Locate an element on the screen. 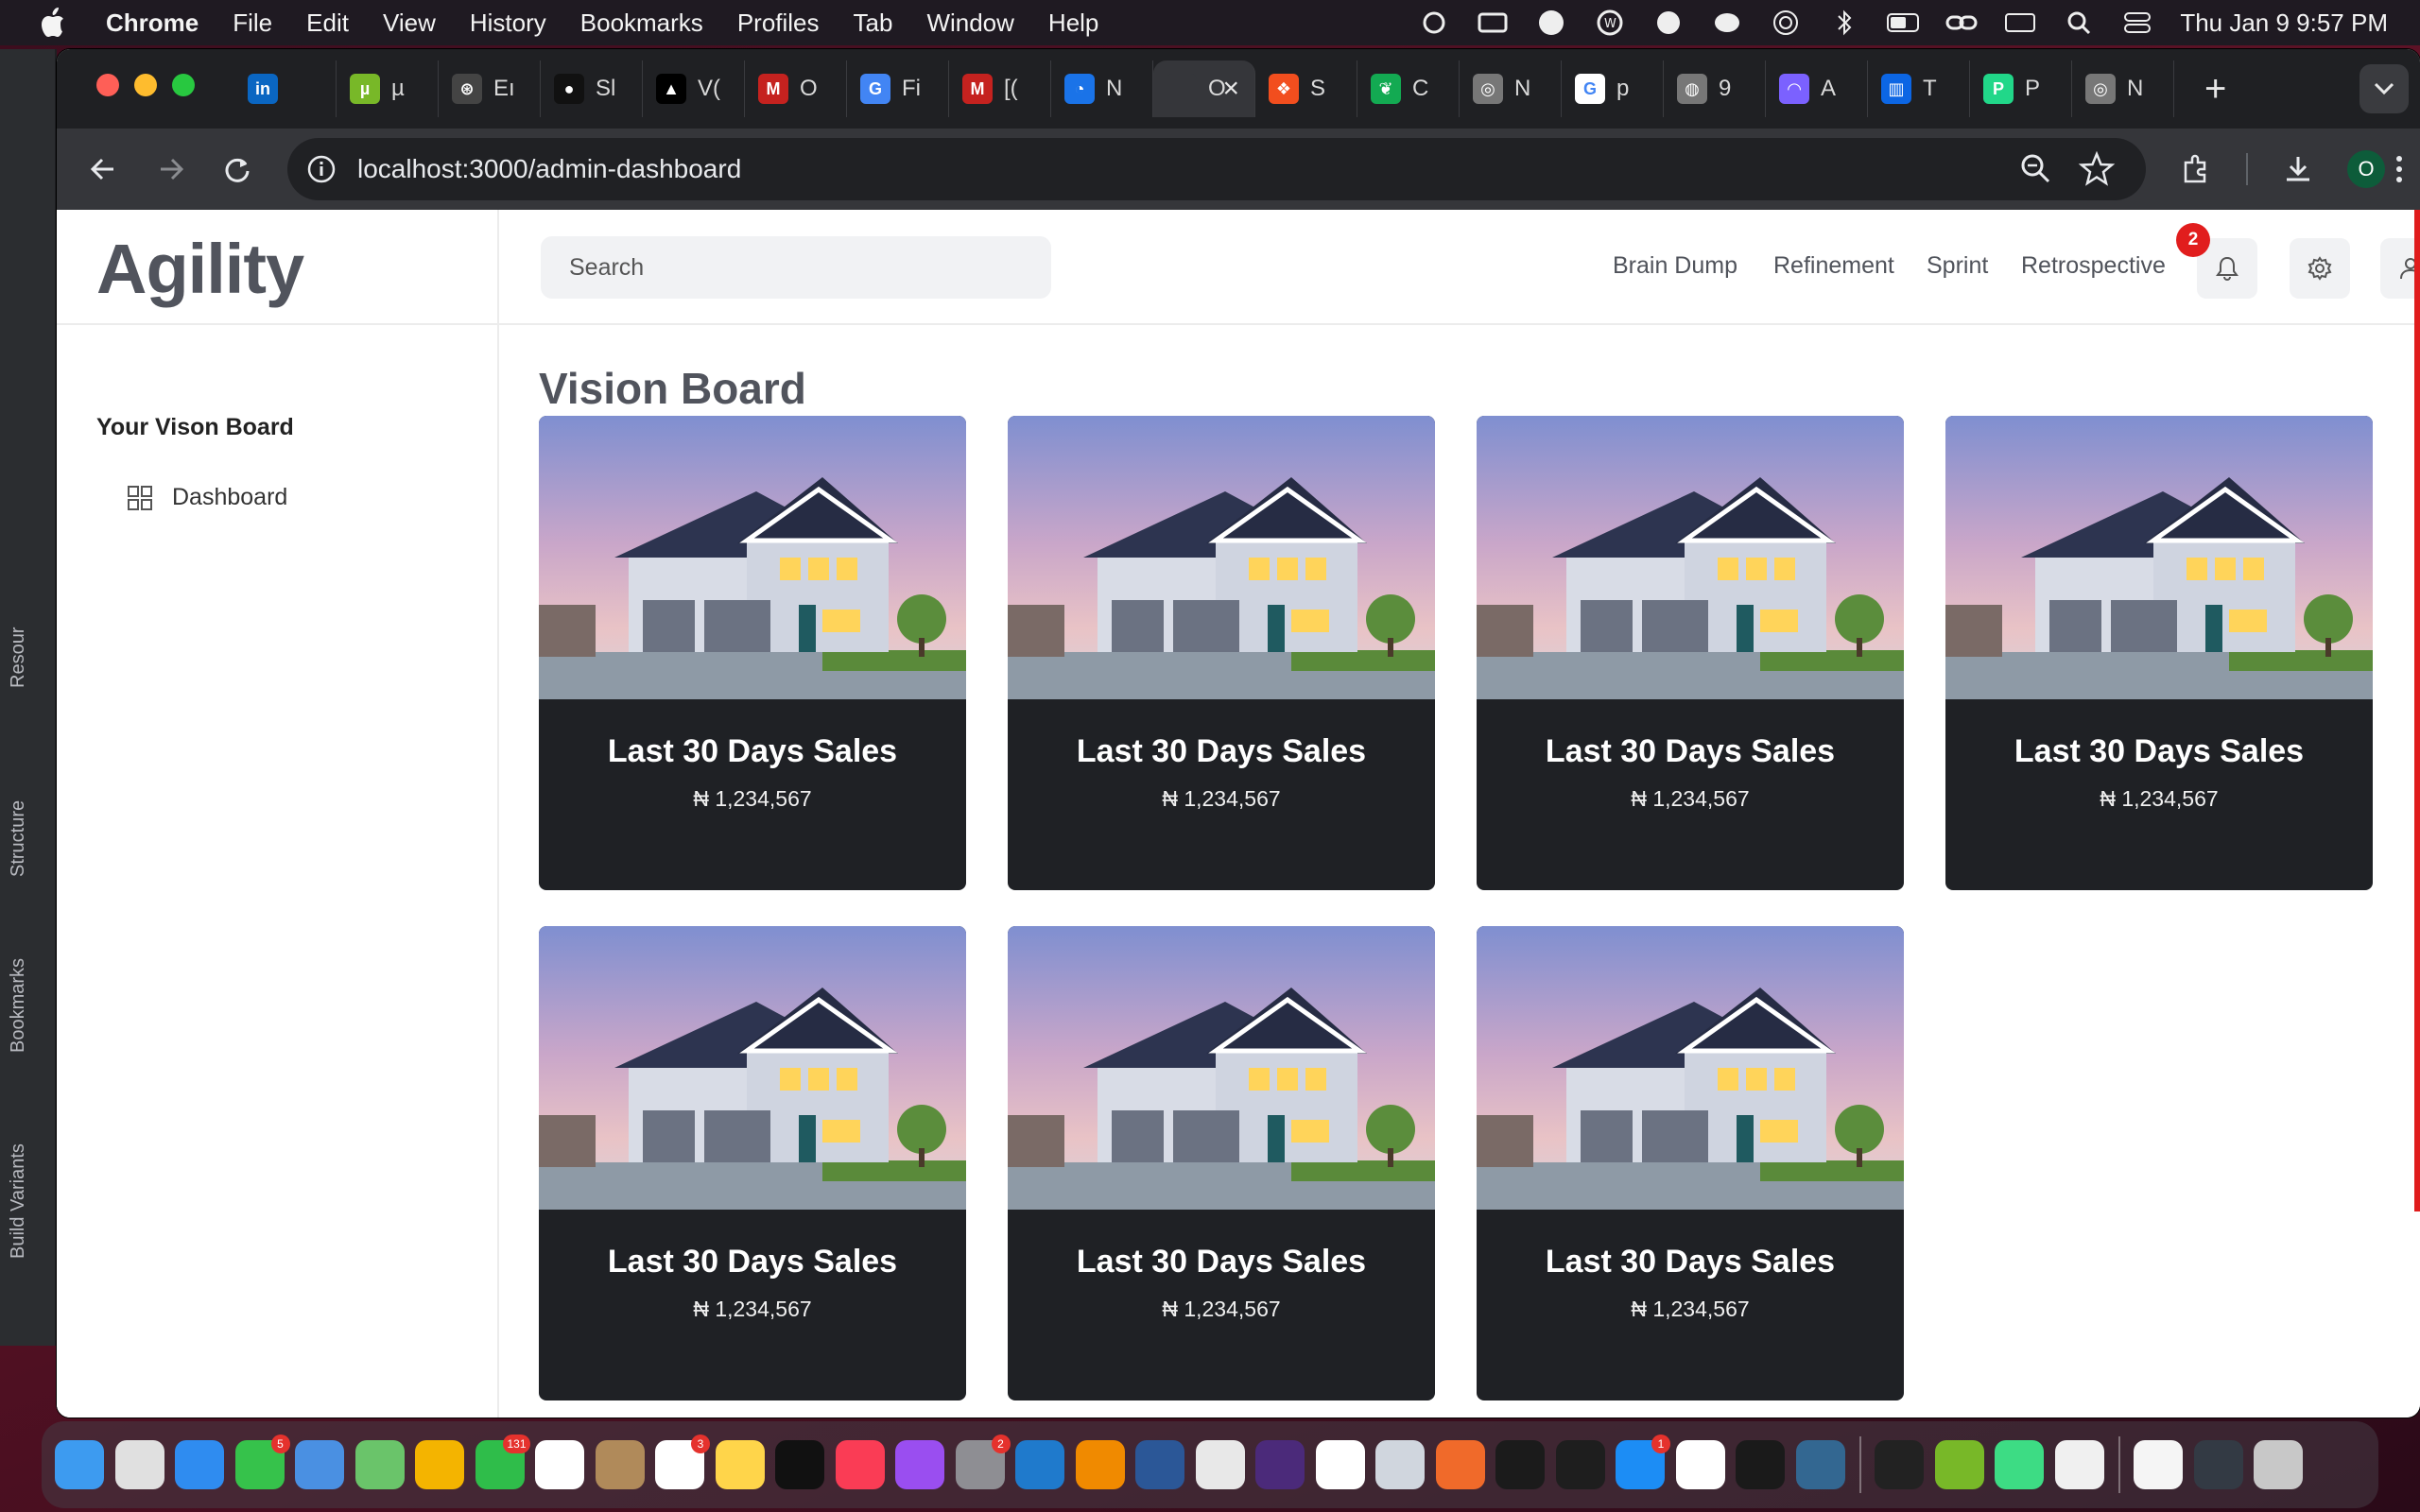 Image resolution: width=2420 pixels, height=1512 pixels. maps-icon is located at coordinates (379, 1464).